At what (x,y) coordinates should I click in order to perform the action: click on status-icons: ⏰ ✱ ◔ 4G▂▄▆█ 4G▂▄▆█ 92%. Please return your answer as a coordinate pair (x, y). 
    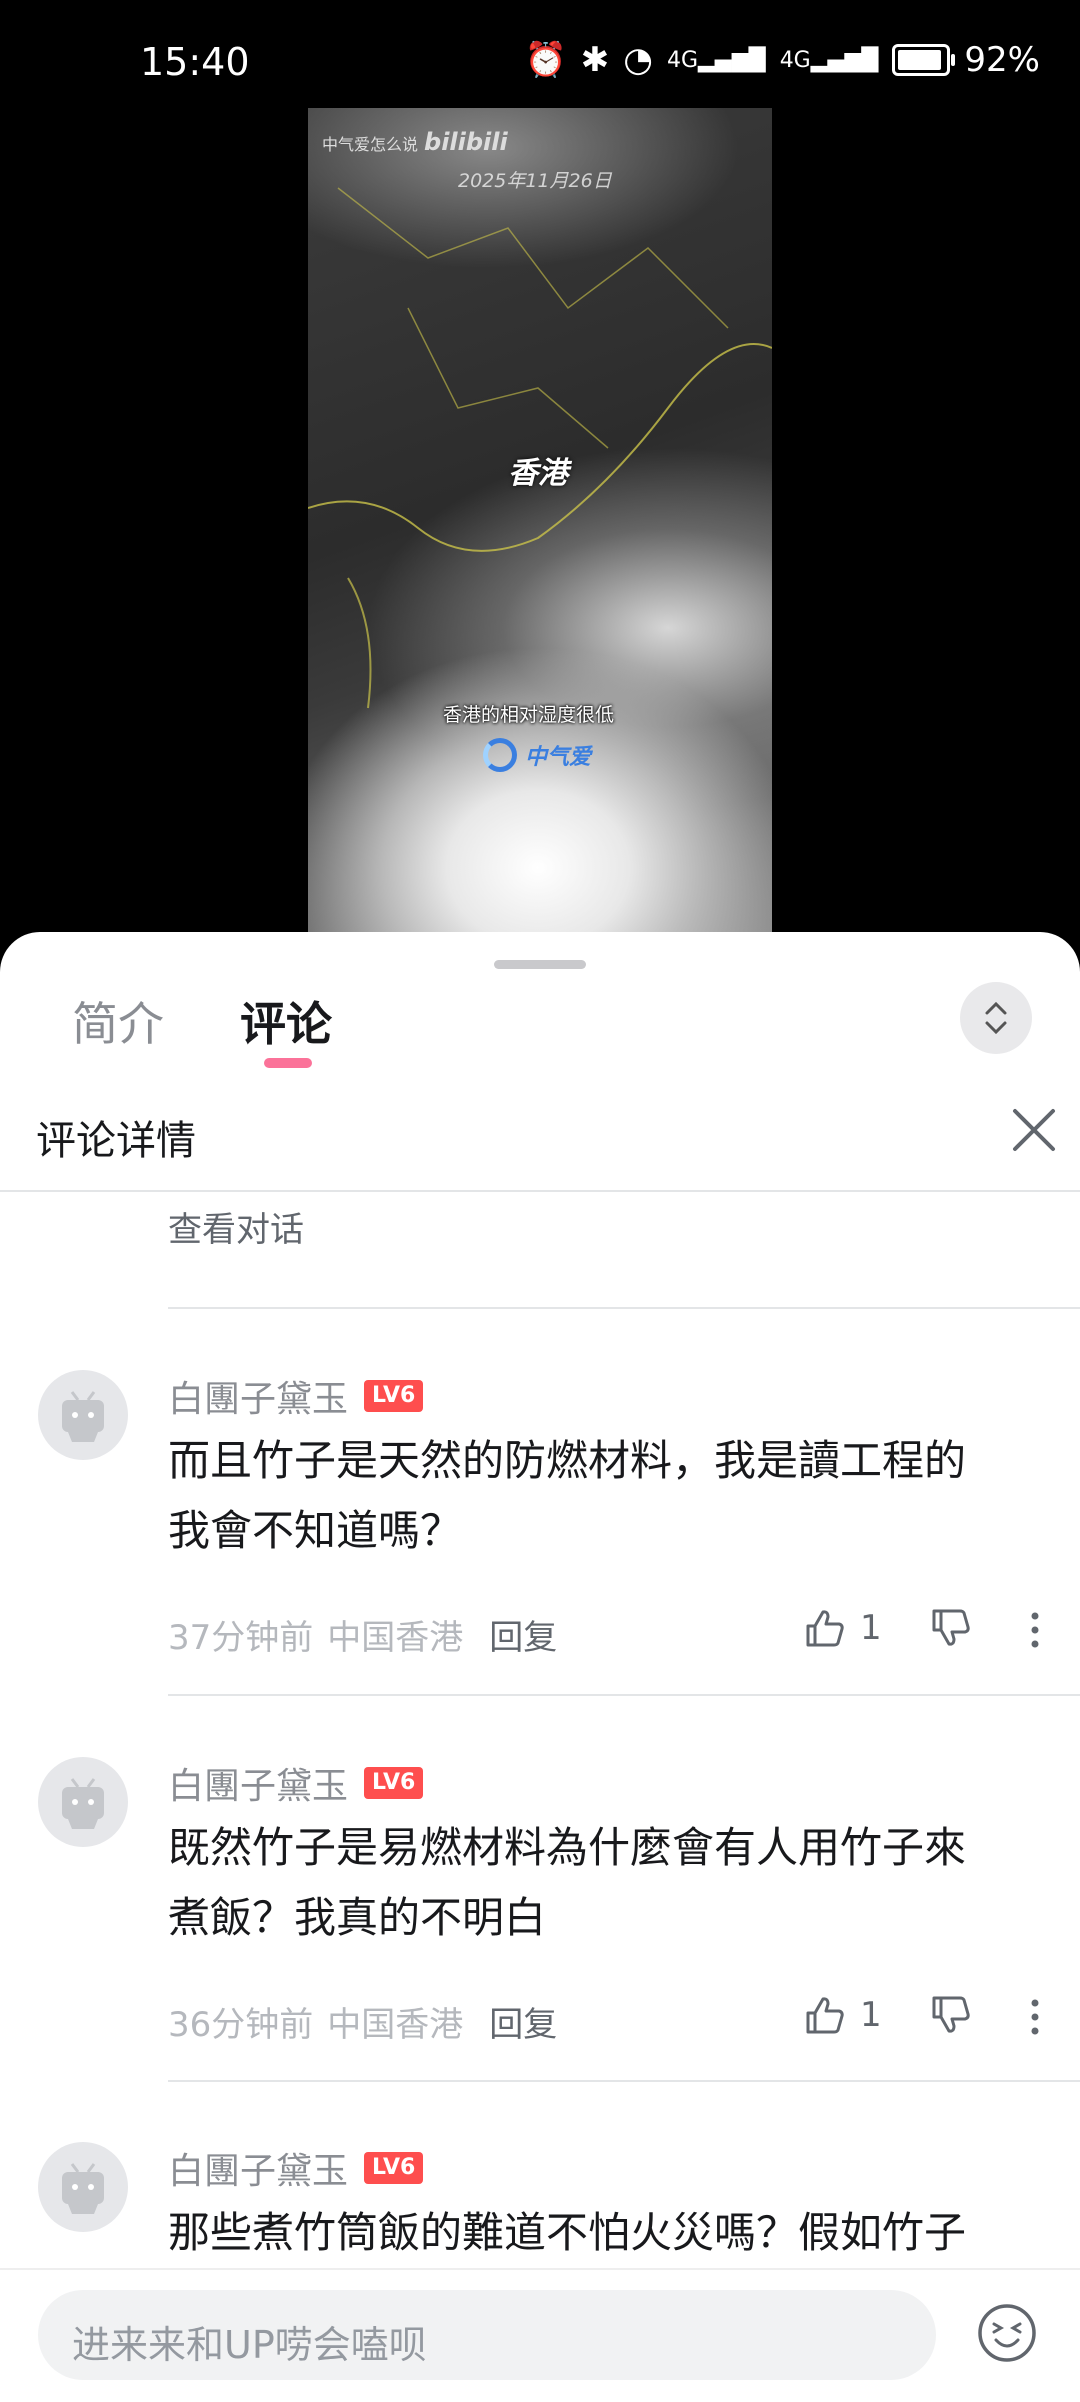
    Looking at the image, I should click on (782, 60).